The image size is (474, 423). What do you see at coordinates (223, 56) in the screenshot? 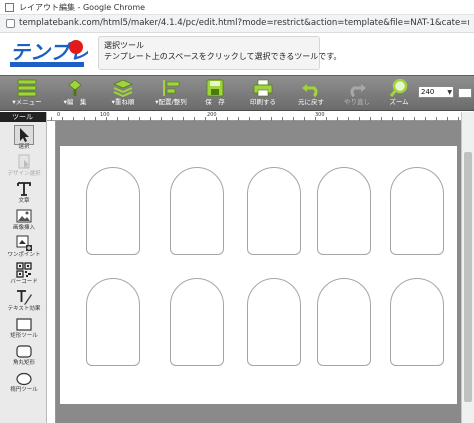
I see `tool-info-description: テンプレート上のスペースをクリックして選択できるツールです。` at bounding box center [223, 56].